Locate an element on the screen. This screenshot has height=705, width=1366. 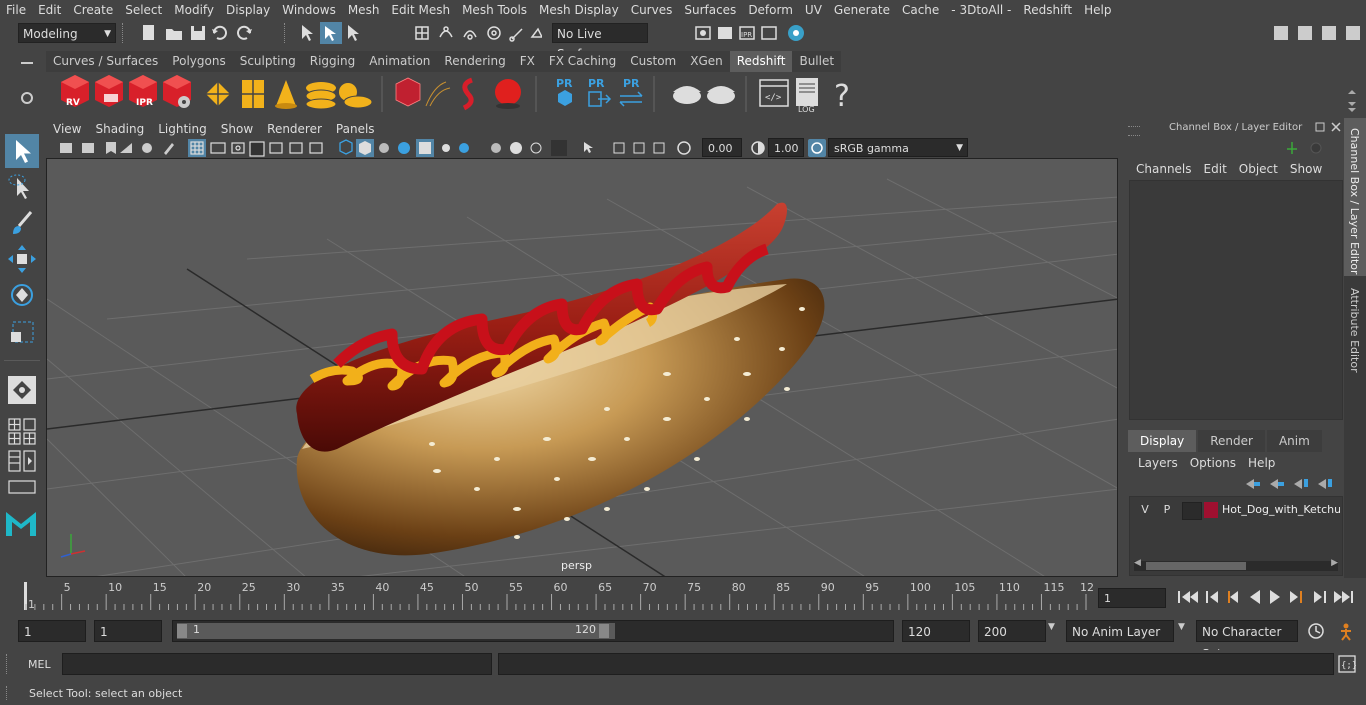
layer-action-icons is located at coordinates (1290, 484).